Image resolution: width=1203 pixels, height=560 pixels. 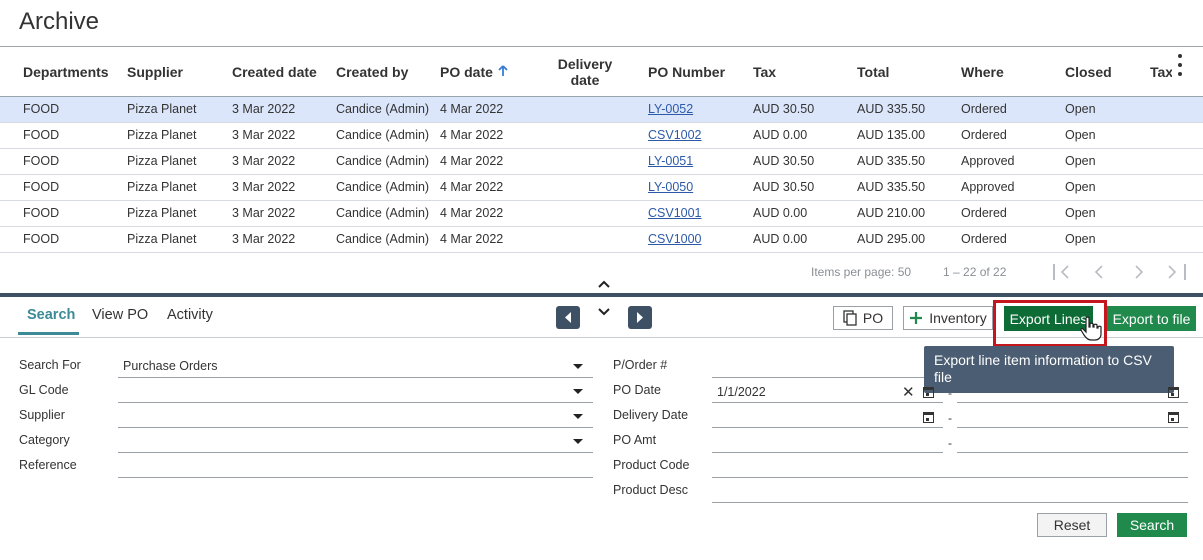 I want to click on col-header-tax: Tax, so click(x=764, y=72).